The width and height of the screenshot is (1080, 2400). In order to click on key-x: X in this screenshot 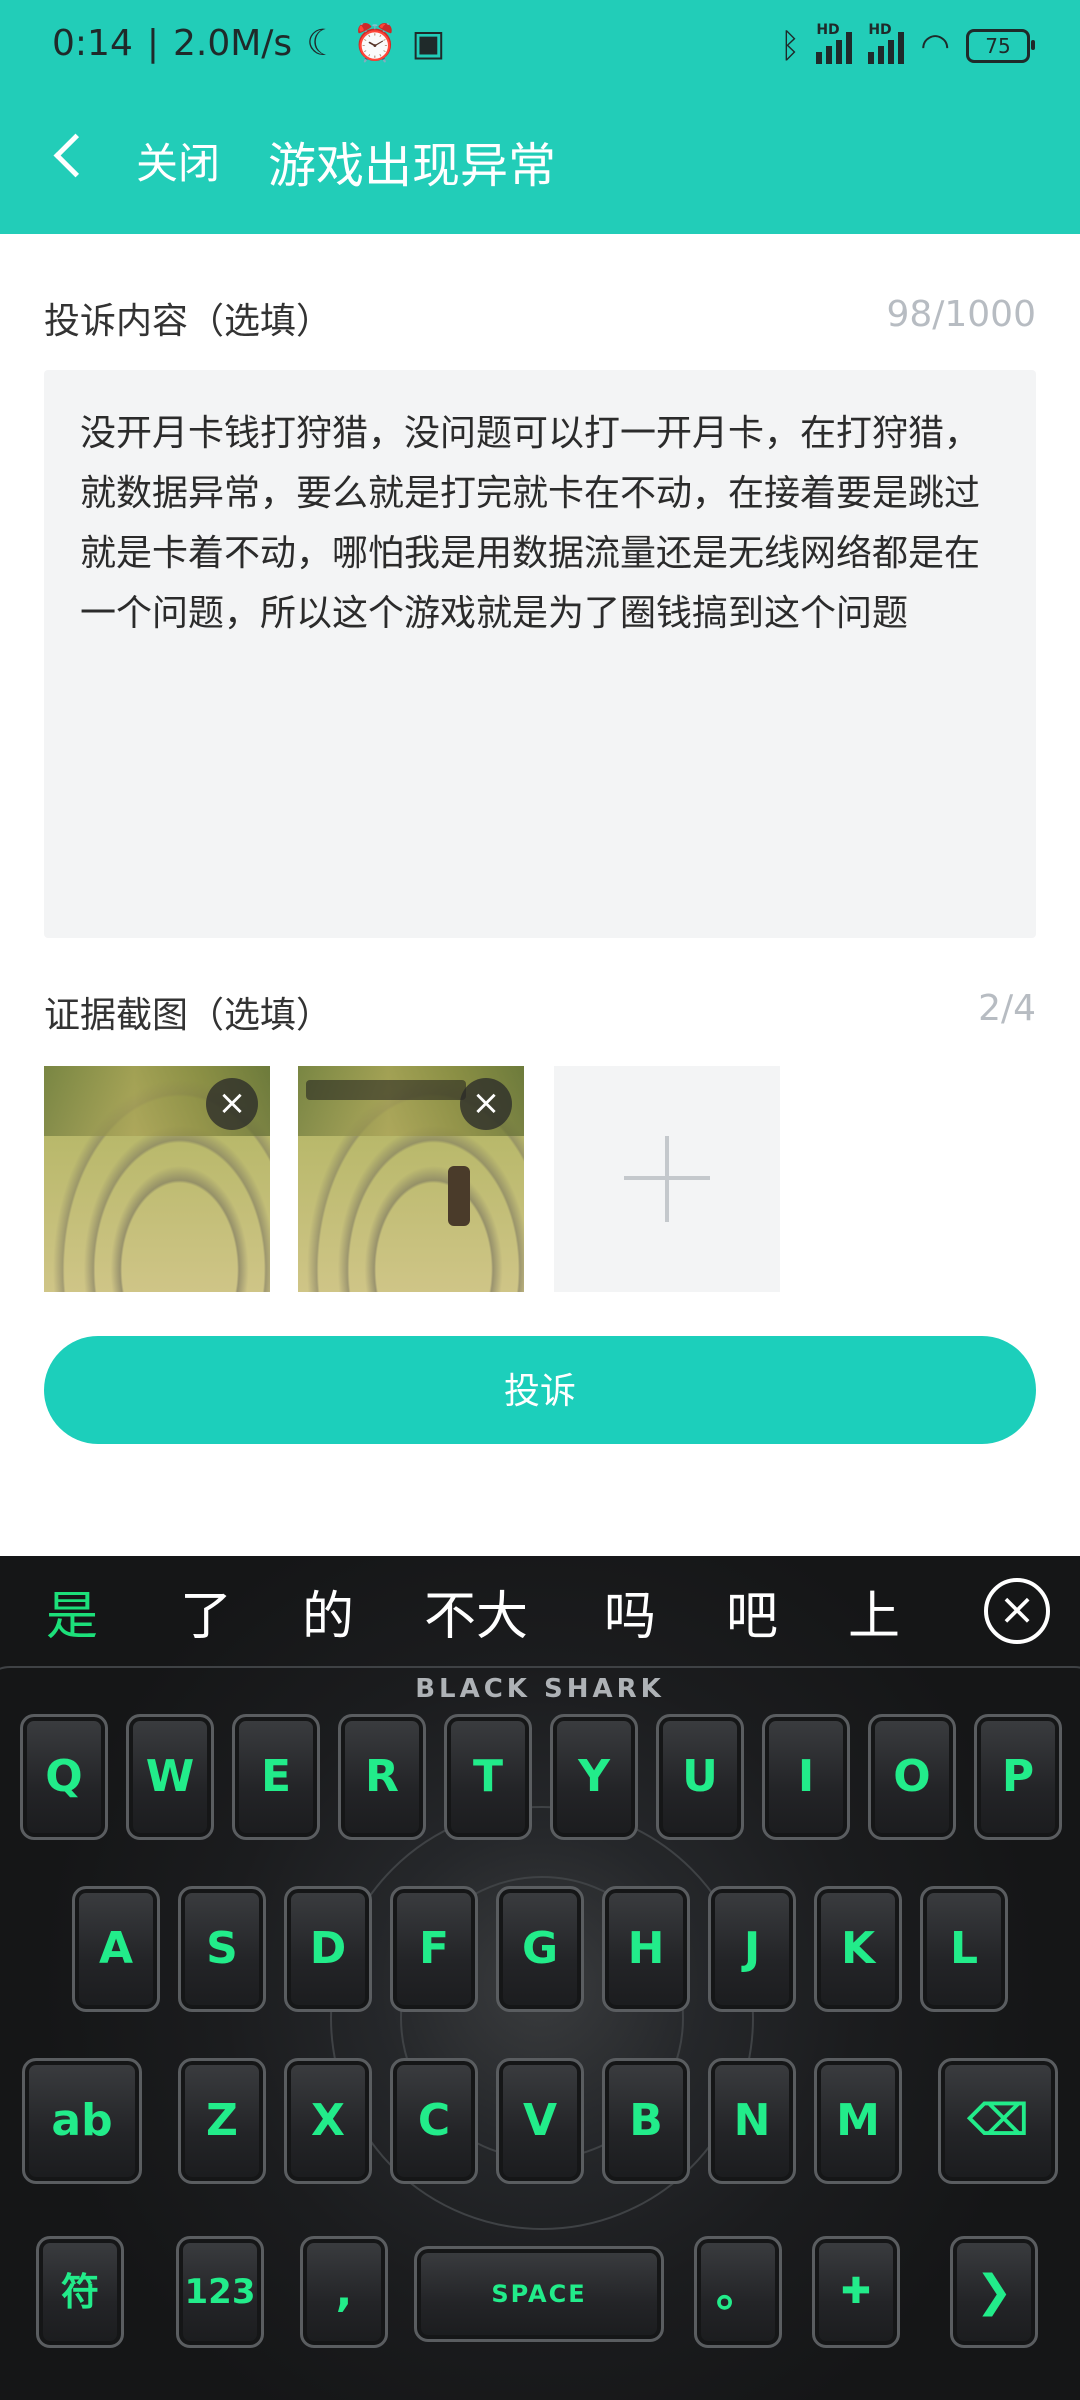, I will do `click(328, 2121)`.